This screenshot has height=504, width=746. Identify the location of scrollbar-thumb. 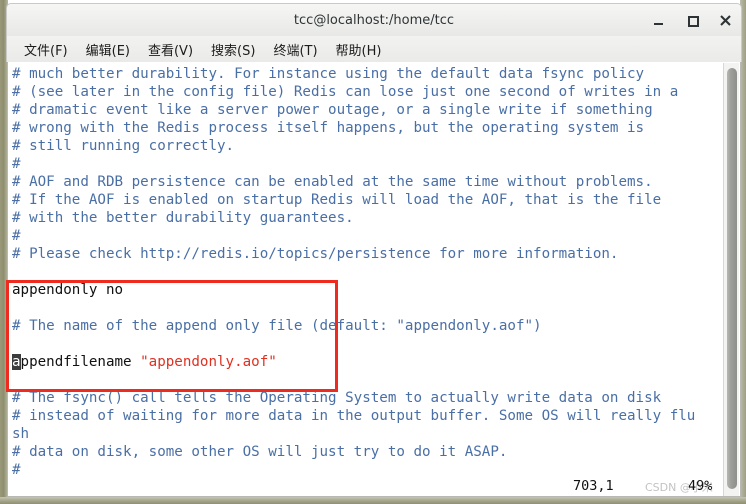
(732, 278).